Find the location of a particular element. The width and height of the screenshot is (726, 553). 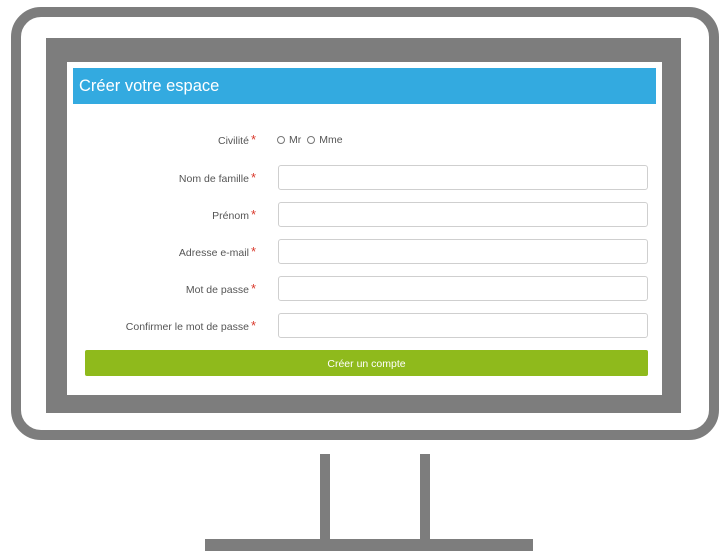

email-label: Adresse e-mail * is located at coordinates (217, 251).